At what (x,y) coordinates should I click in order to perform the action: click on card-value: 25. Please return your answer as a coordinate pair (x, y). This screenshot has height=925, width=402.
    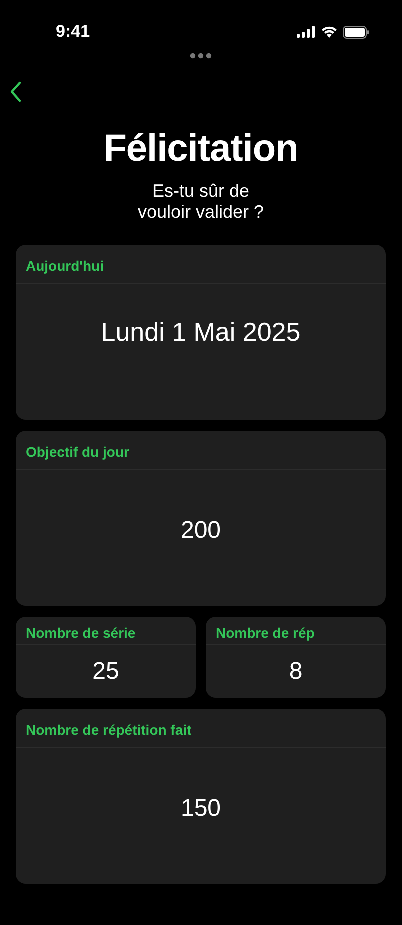
    Looking at the image, I should click on (106, 672).